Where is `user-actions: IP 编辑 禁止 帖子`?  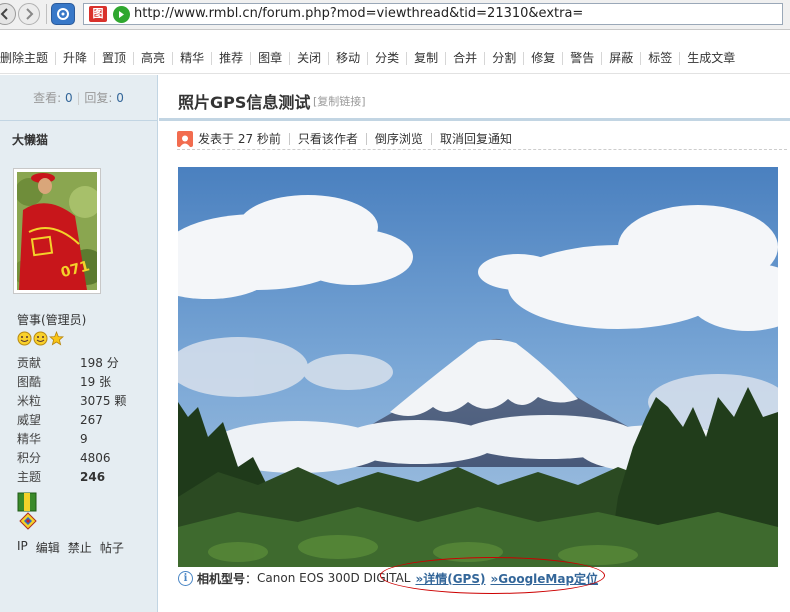 user-actions: IP 编辑 禁止 帖子 is located at coordinates (70, 547).